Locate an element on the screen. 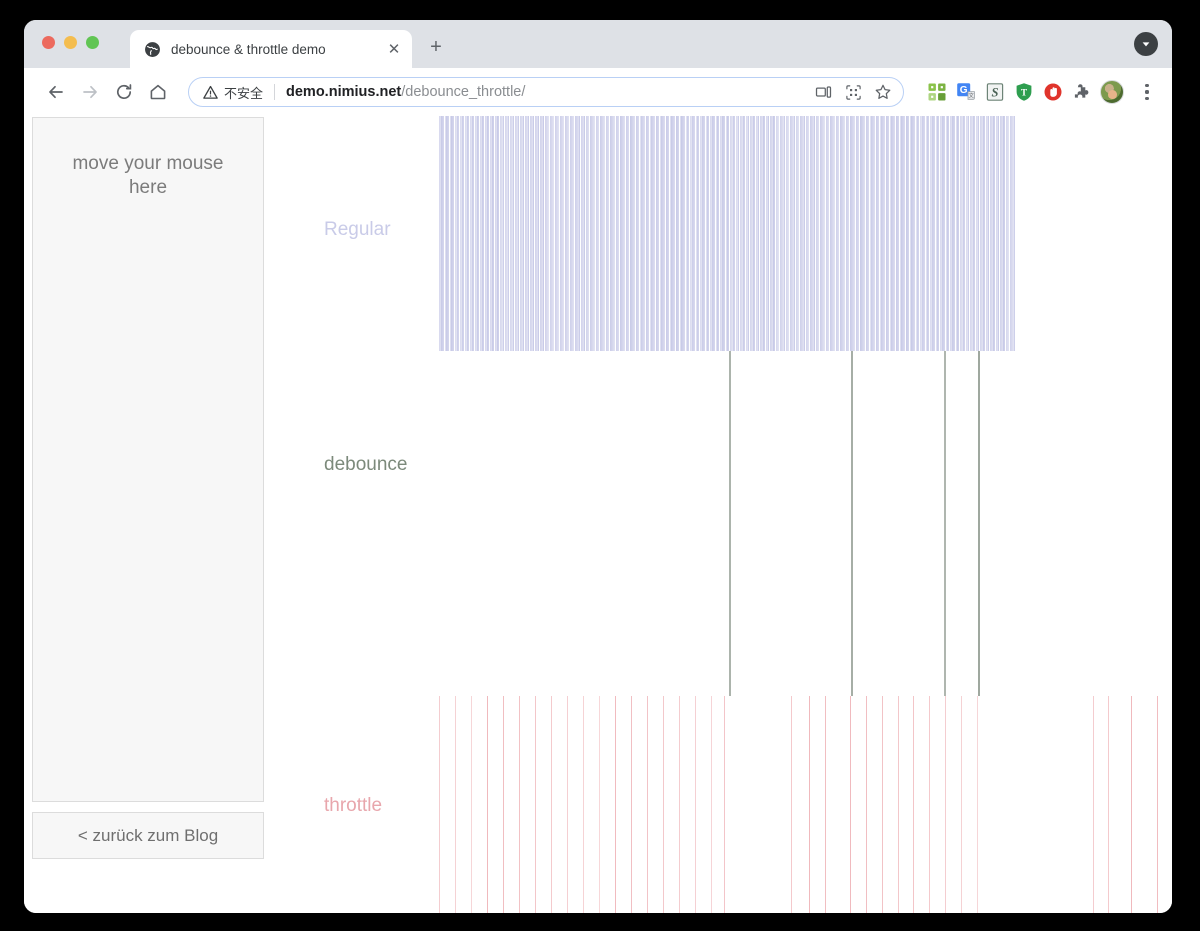 The height and width of the screenshot is (931, 1200). tab-title: debounce & throttle demo is located at coordinates (248, 49).